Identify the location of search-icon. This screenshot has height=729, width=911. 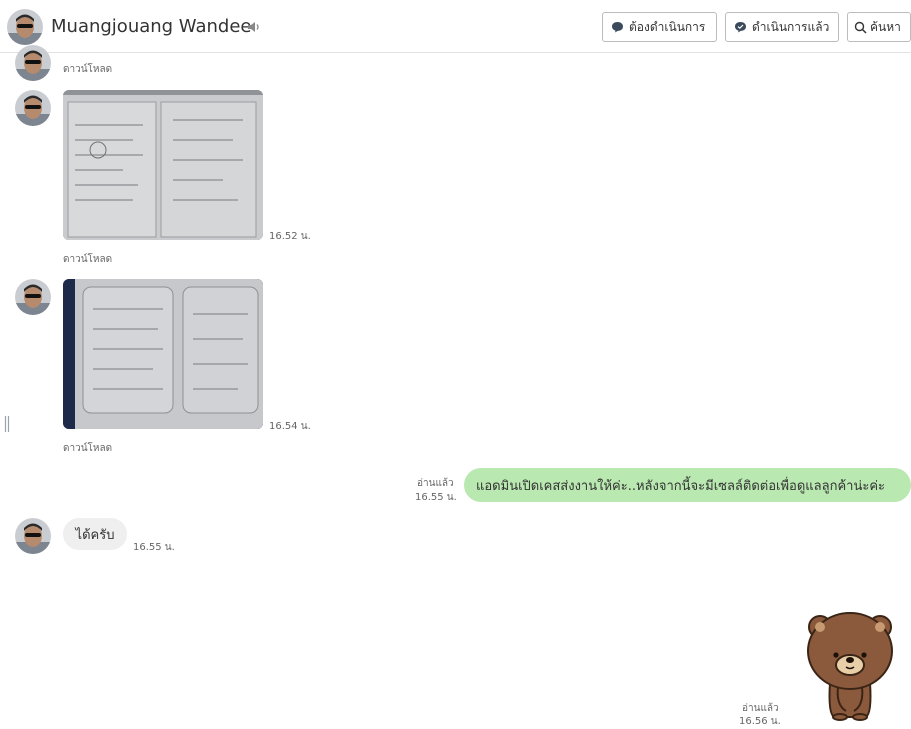
(860, 27).